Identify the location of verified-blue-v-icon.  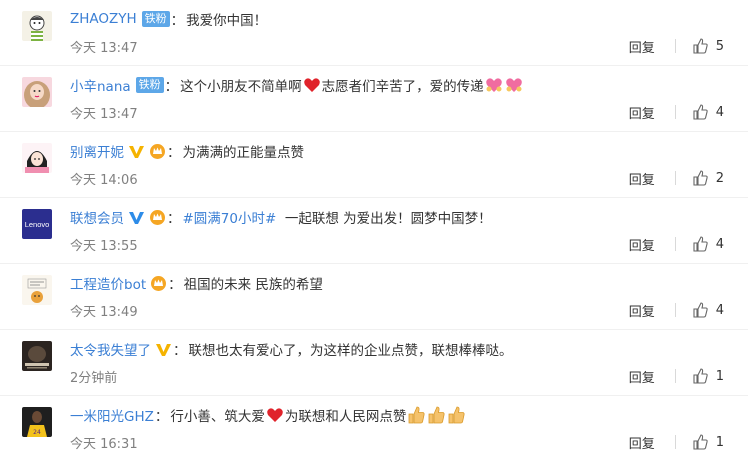
(136, 217).